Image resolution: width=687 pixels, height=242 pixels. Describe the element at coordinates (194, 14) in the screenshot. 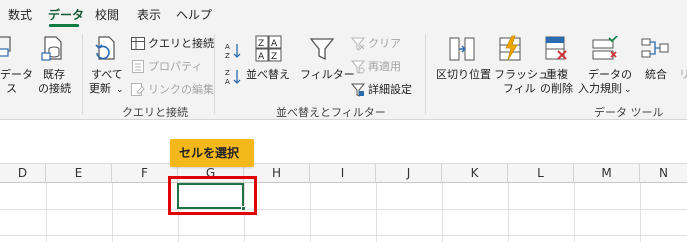

I see `tab-help: ヘルプ` at that location.